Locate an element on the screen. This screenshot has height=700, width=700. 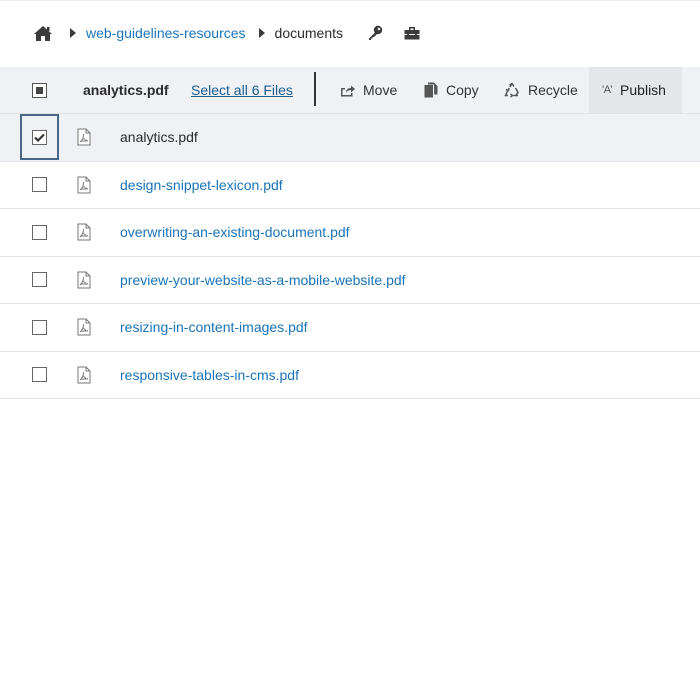
recycle-button: Recycle is located at coordinates (541, 90).